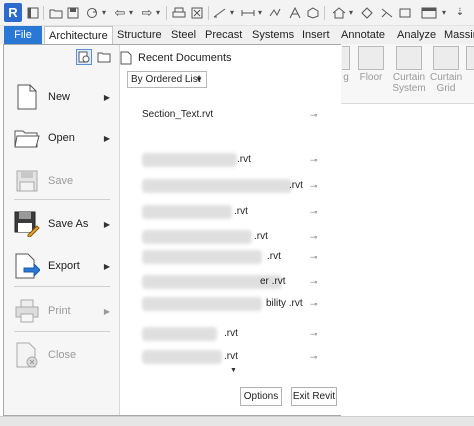  What do you see at coordinates (120, 12) in the screenshot?
I see `undo-icon: ⇦` at bounding box center [120, 12].